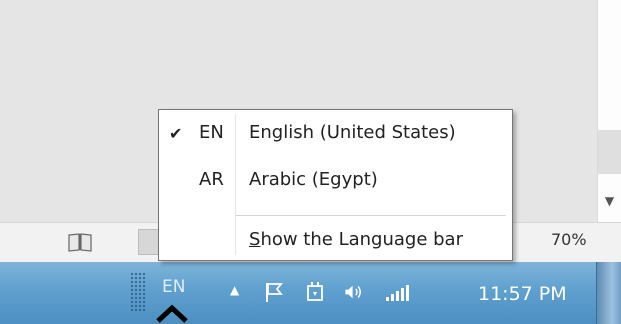  Describe the element at coordinates (316, 292) in the screenshot. I see `power-plug-icon` at that location.